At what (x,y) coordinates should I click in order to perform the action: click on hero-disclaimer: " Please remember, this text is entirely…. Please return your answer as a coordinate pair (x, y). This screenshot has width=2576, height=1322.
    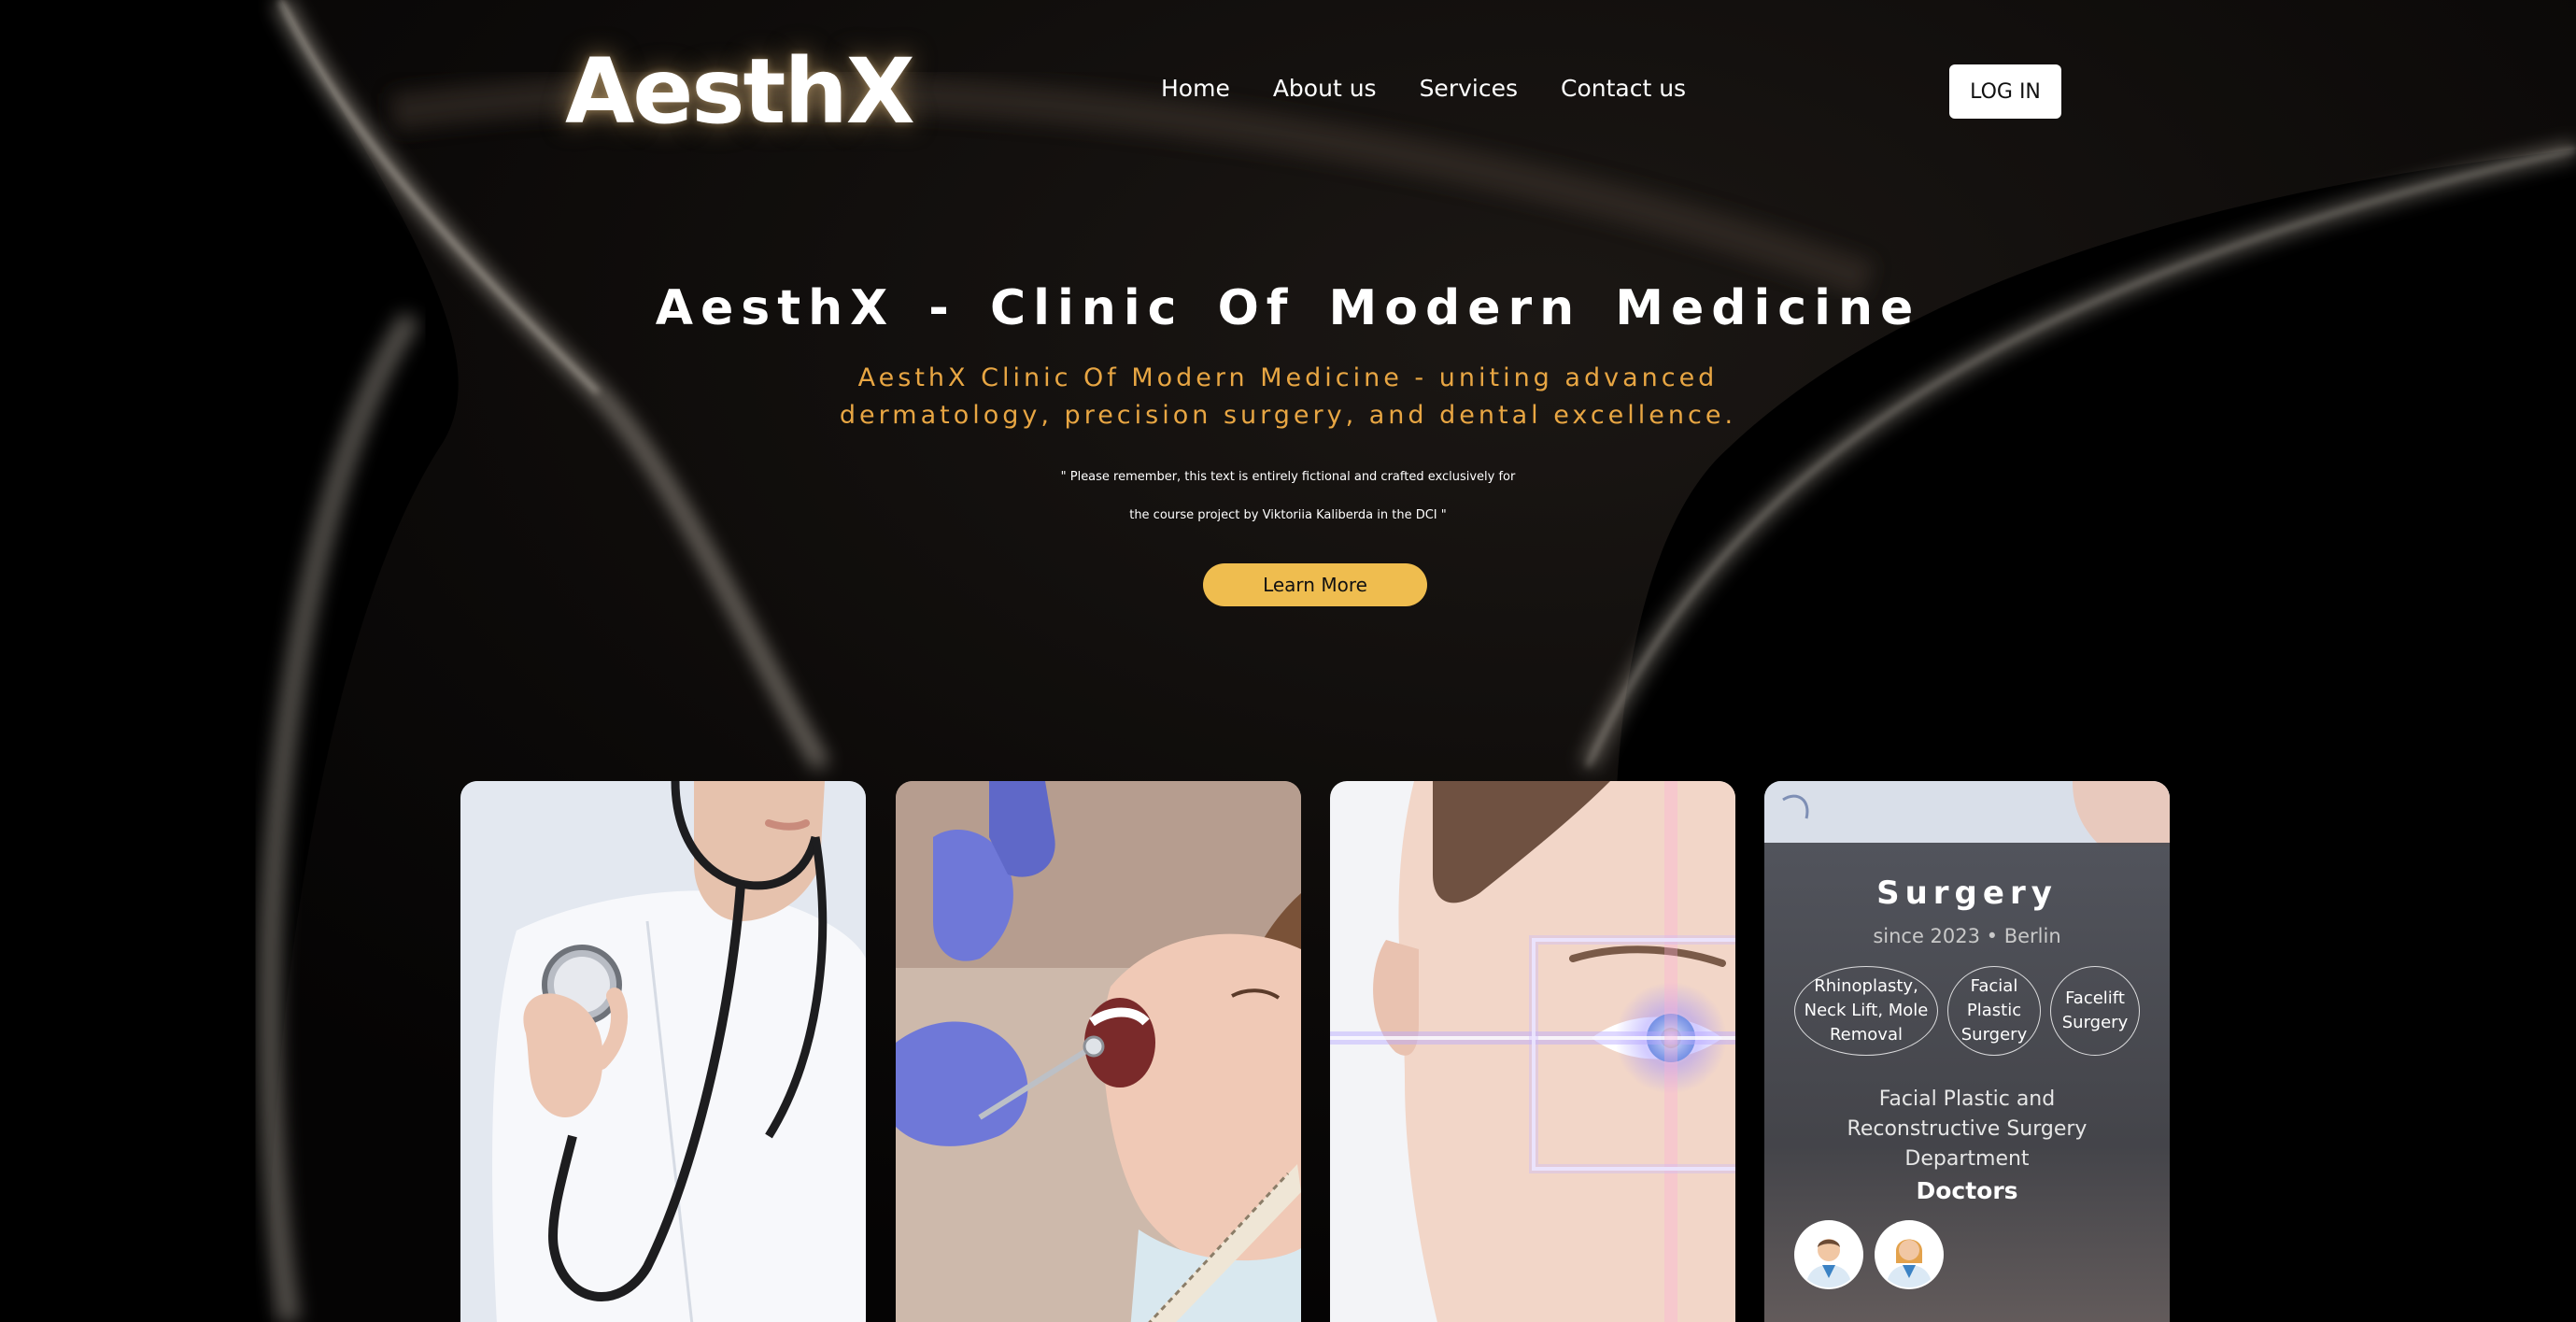
    Looking at the image, I should click on (1288, 496).